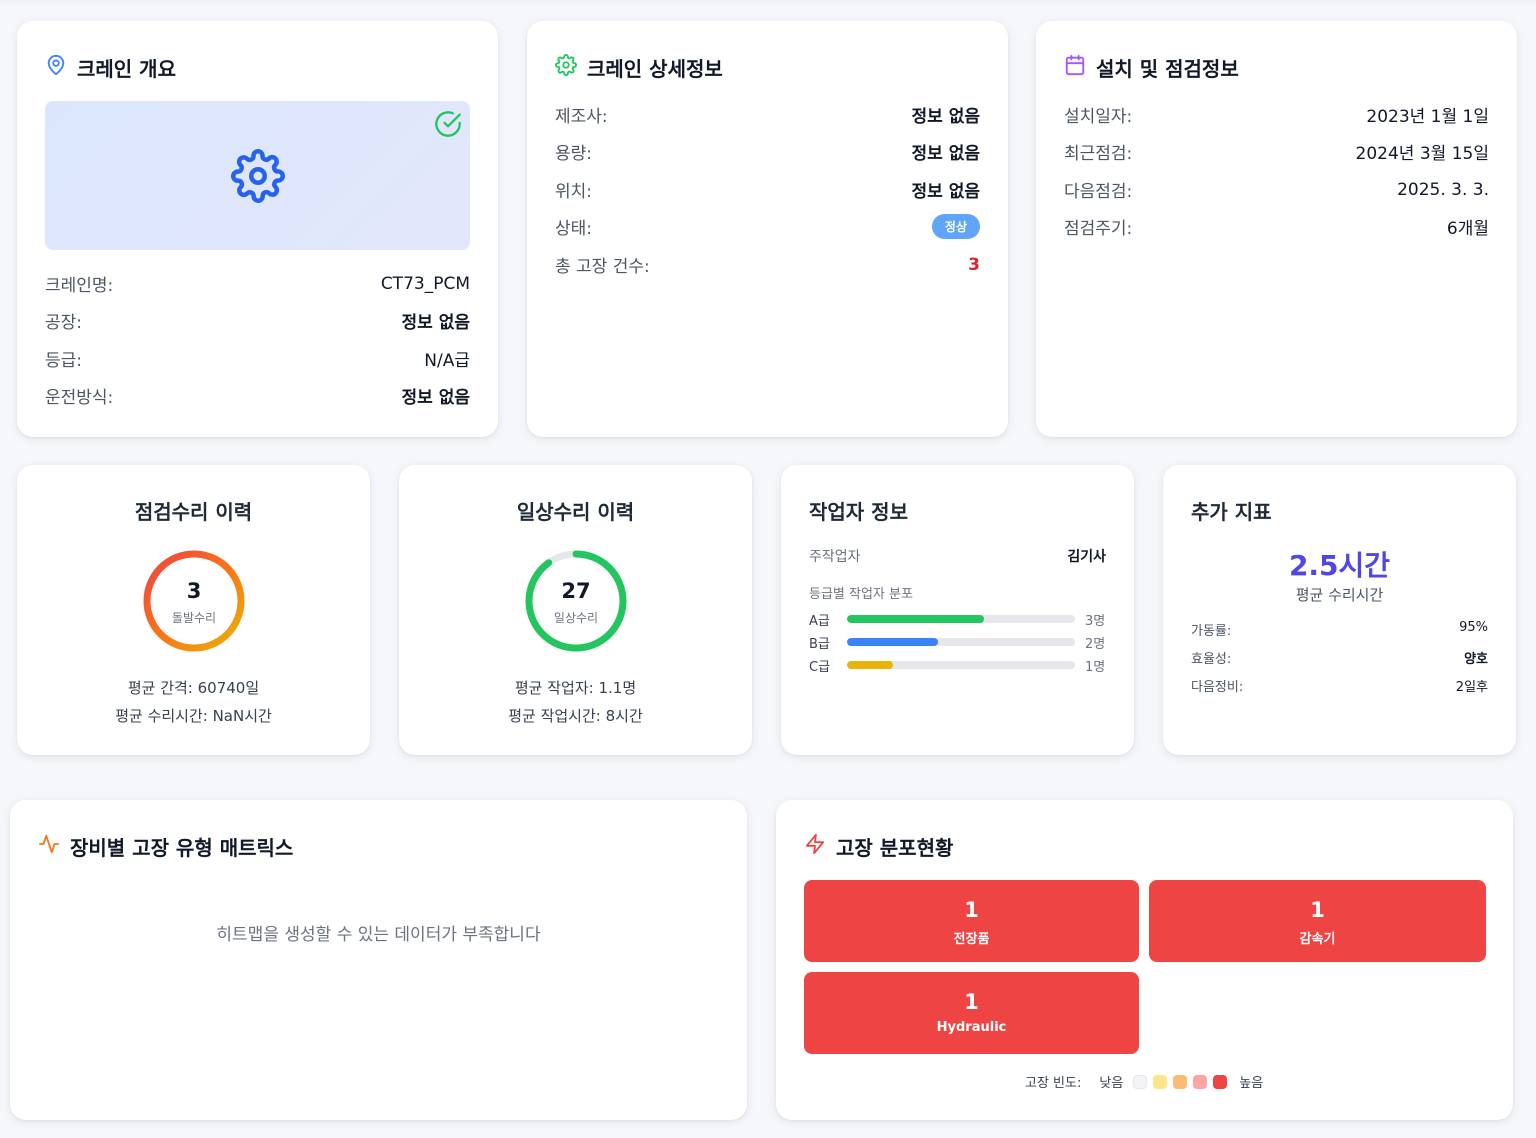 The image size is (1536, 1138). Describe the element at coordinates (820, 667) in the screenshot. I see `grade-c-label: C급` at that location.